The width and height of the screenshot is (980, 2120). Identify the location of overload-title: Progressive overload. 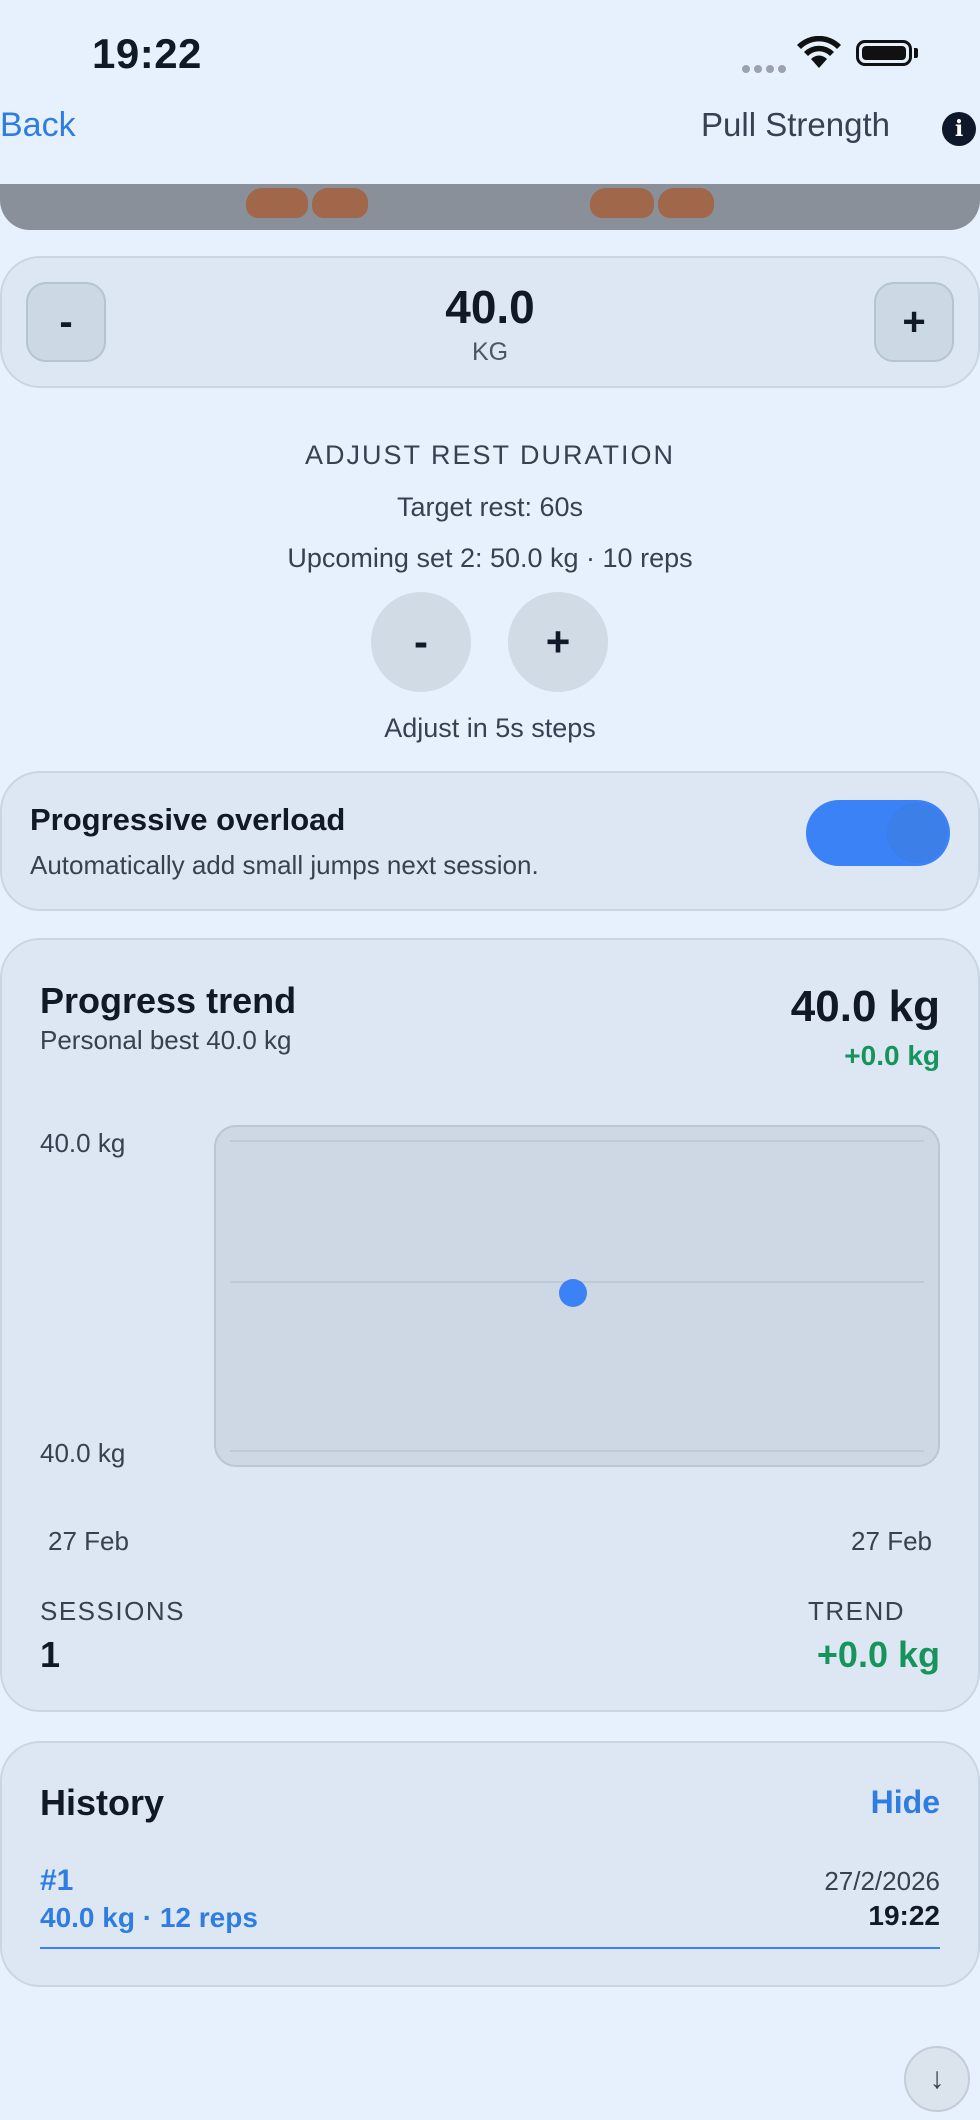
(188, 819).